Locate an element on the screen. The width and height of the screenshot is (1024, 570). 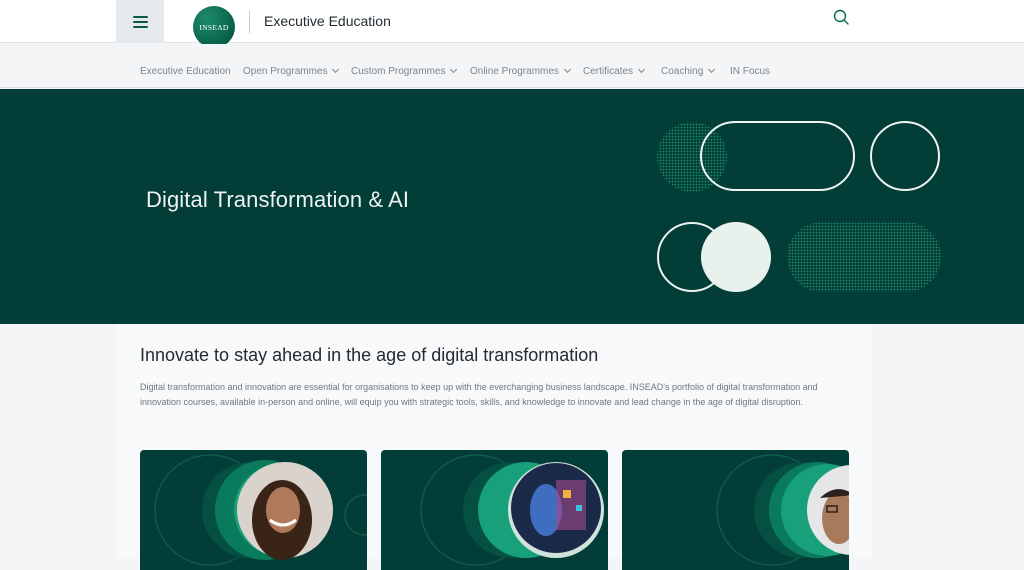
nav-item-label: Certificates is located at coordinates (608, 71).